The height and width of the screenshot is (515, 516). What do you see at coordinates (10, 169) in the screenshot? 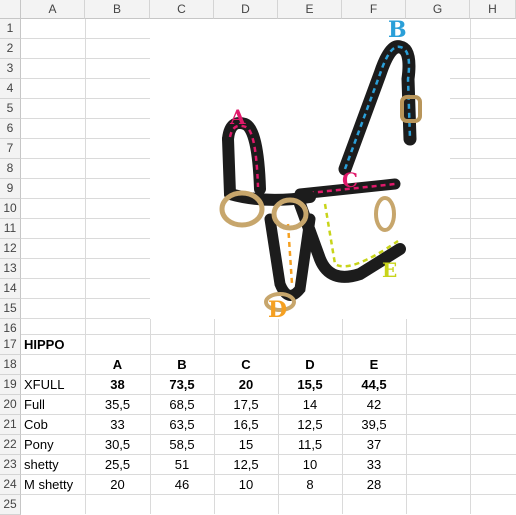
I see `row-header-8: 8` at bounding box center [10, 169].